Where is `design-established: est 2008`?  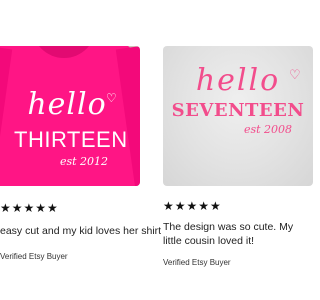 design-established: est 2008 is located at coordinates (268, 129).